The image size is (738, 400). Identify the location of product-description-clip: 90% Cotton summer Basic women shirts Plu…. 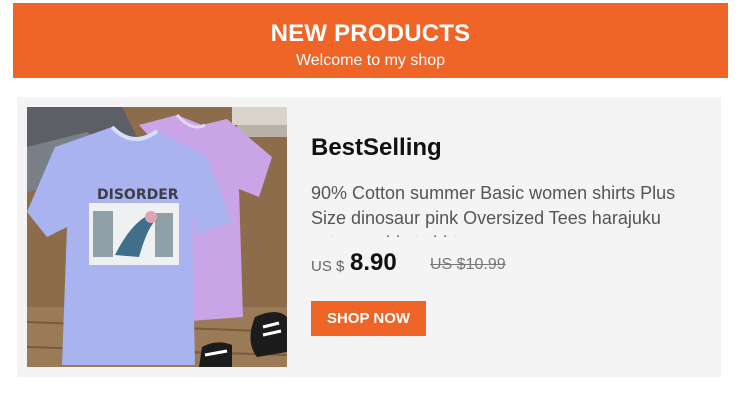
(503, 209).